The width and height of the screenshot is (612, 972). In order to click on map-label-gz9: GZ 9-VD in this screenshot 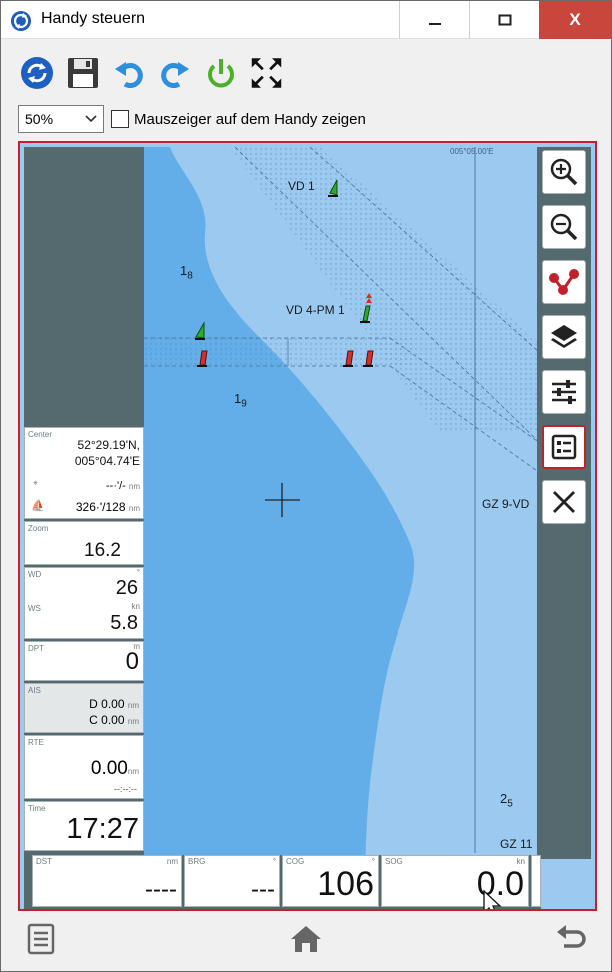, I will do `click(506, 504)`.